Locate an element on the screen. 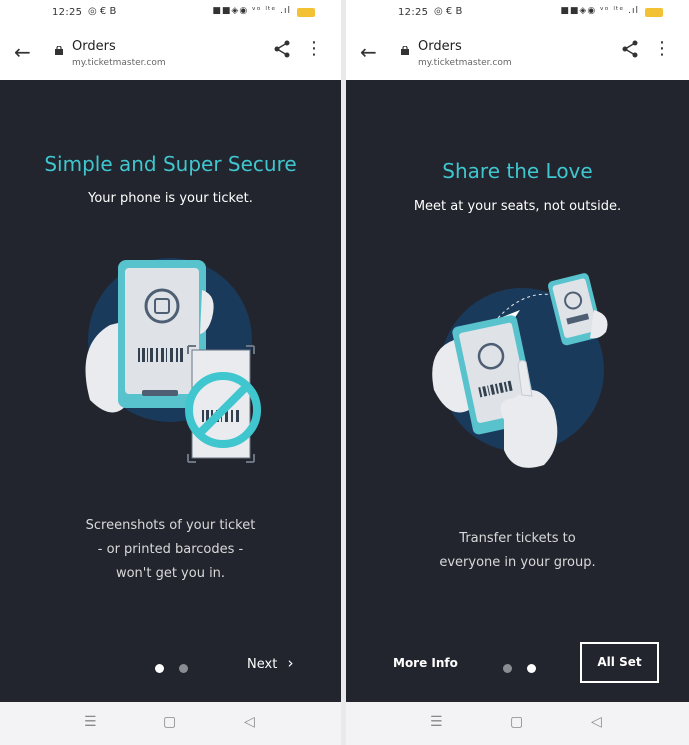 The image size is (689, 745). screen-heading: Simple and Super Secure is located at coordinates (170, 164).